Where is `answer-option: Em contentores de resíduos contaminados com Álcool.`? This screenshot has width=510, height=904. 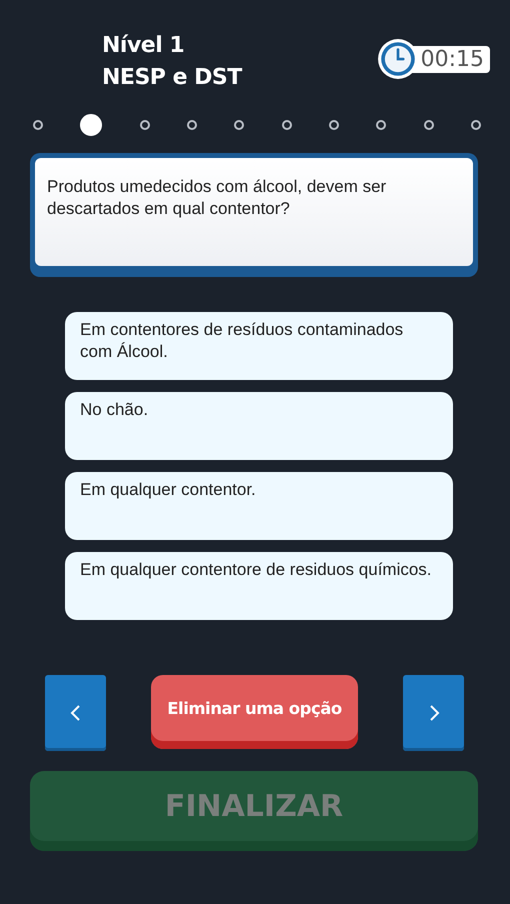 answer-option: Em contentores de resíduos contaminados com Álcool. is located at coordinates (259, 346).